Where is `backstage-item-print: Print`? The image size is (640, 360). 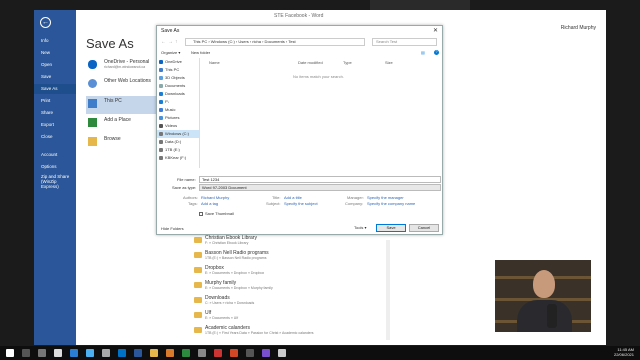
backstage-item-print: Print is located at coordinates (55, 101).